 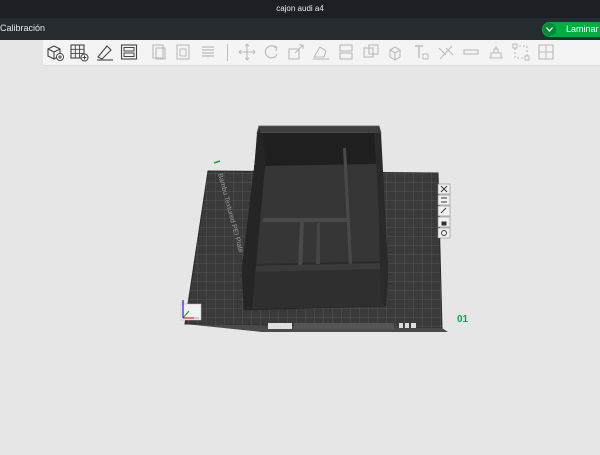 I want to click on rotate-icon, so click(x=271, y=52).